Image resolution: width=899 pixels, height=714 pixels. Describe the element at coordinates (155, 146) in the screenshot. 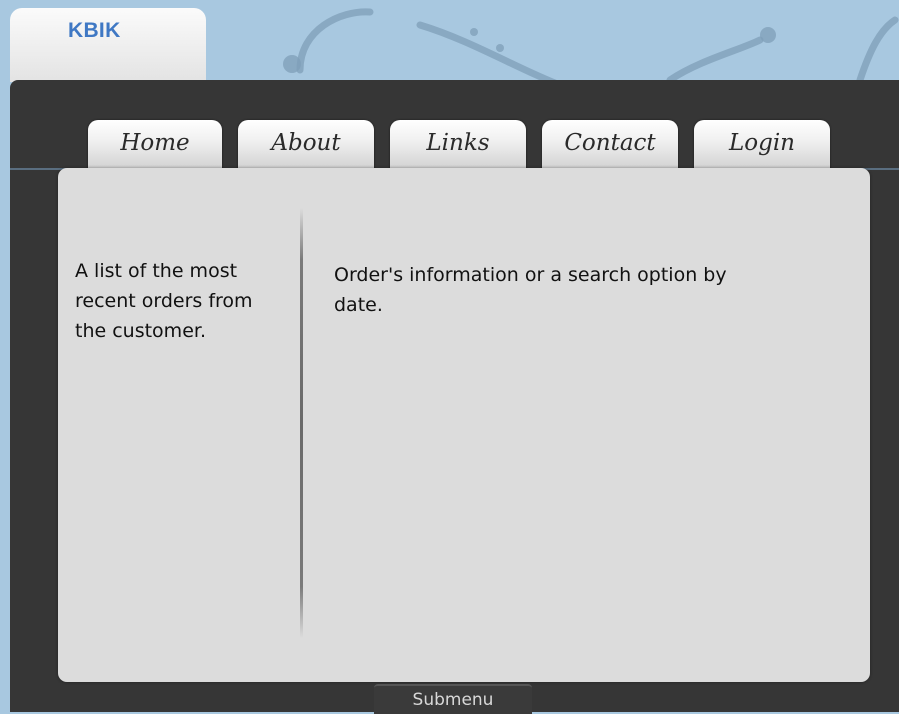

I see `tab-home: Home` at that location.